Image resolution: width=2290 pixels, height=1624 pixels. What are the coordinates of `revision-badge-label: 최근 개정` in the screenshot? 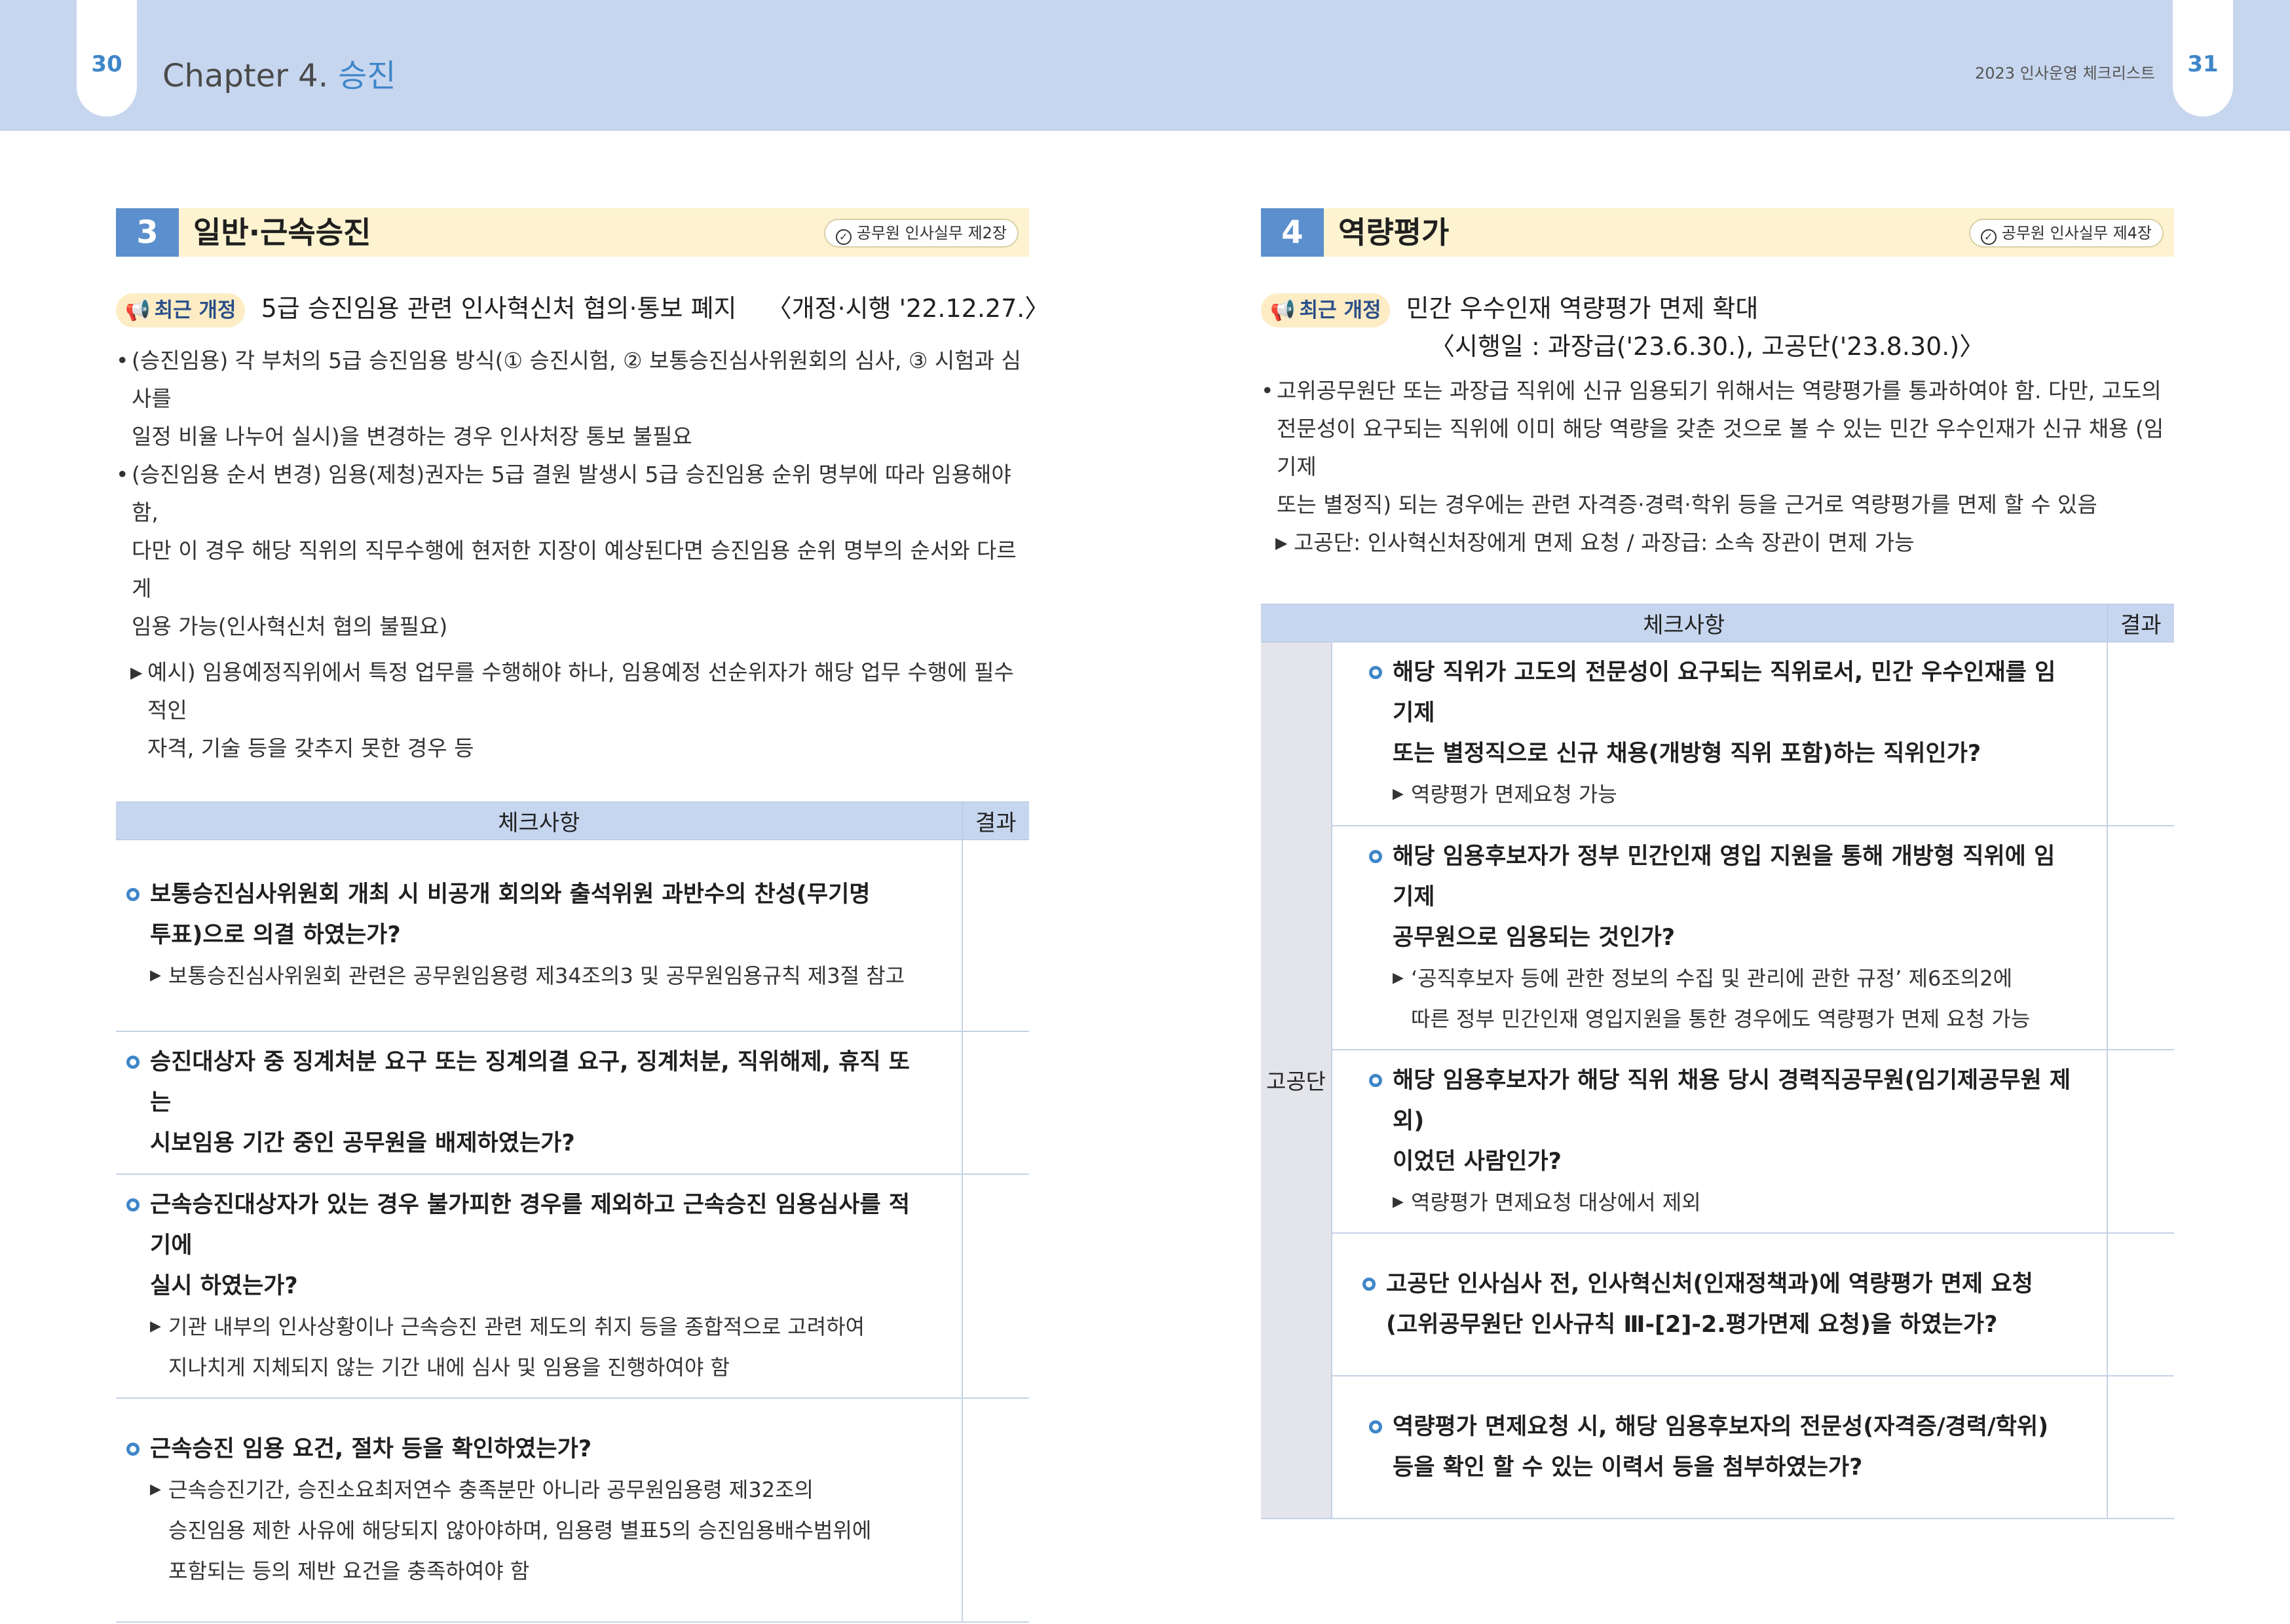 It's located at (1340, 310).